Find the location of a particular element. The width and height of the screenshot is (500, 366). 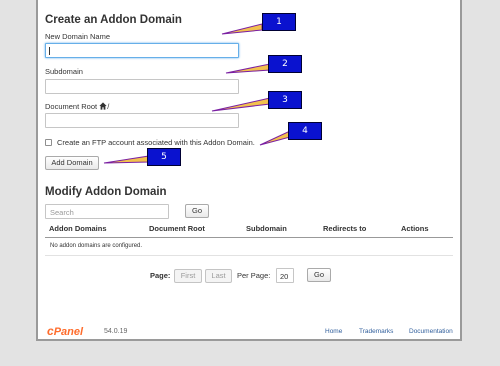

annotation-pointers is located at coordinates (197, 93).